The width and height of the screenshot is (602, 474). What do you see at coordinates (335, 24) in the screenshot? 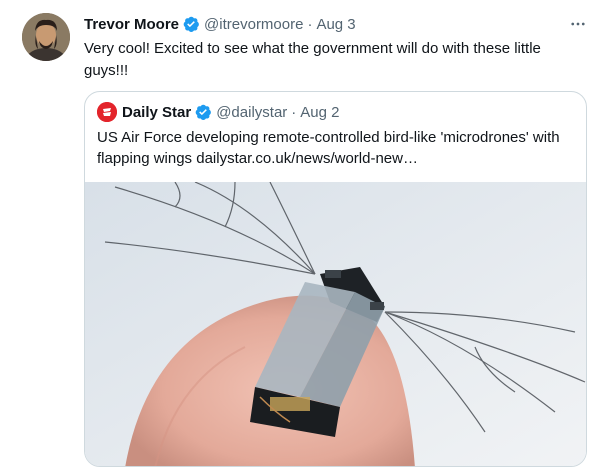
I see `tweet-date: Aug 3` at bounding box center [335, 24].